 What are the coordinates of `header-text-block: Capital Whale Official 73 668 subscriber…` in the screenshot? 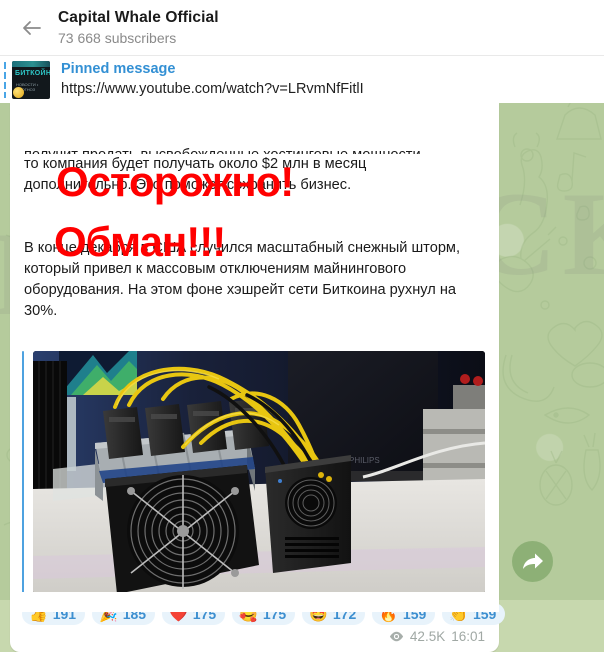 It's located at (138, 28).